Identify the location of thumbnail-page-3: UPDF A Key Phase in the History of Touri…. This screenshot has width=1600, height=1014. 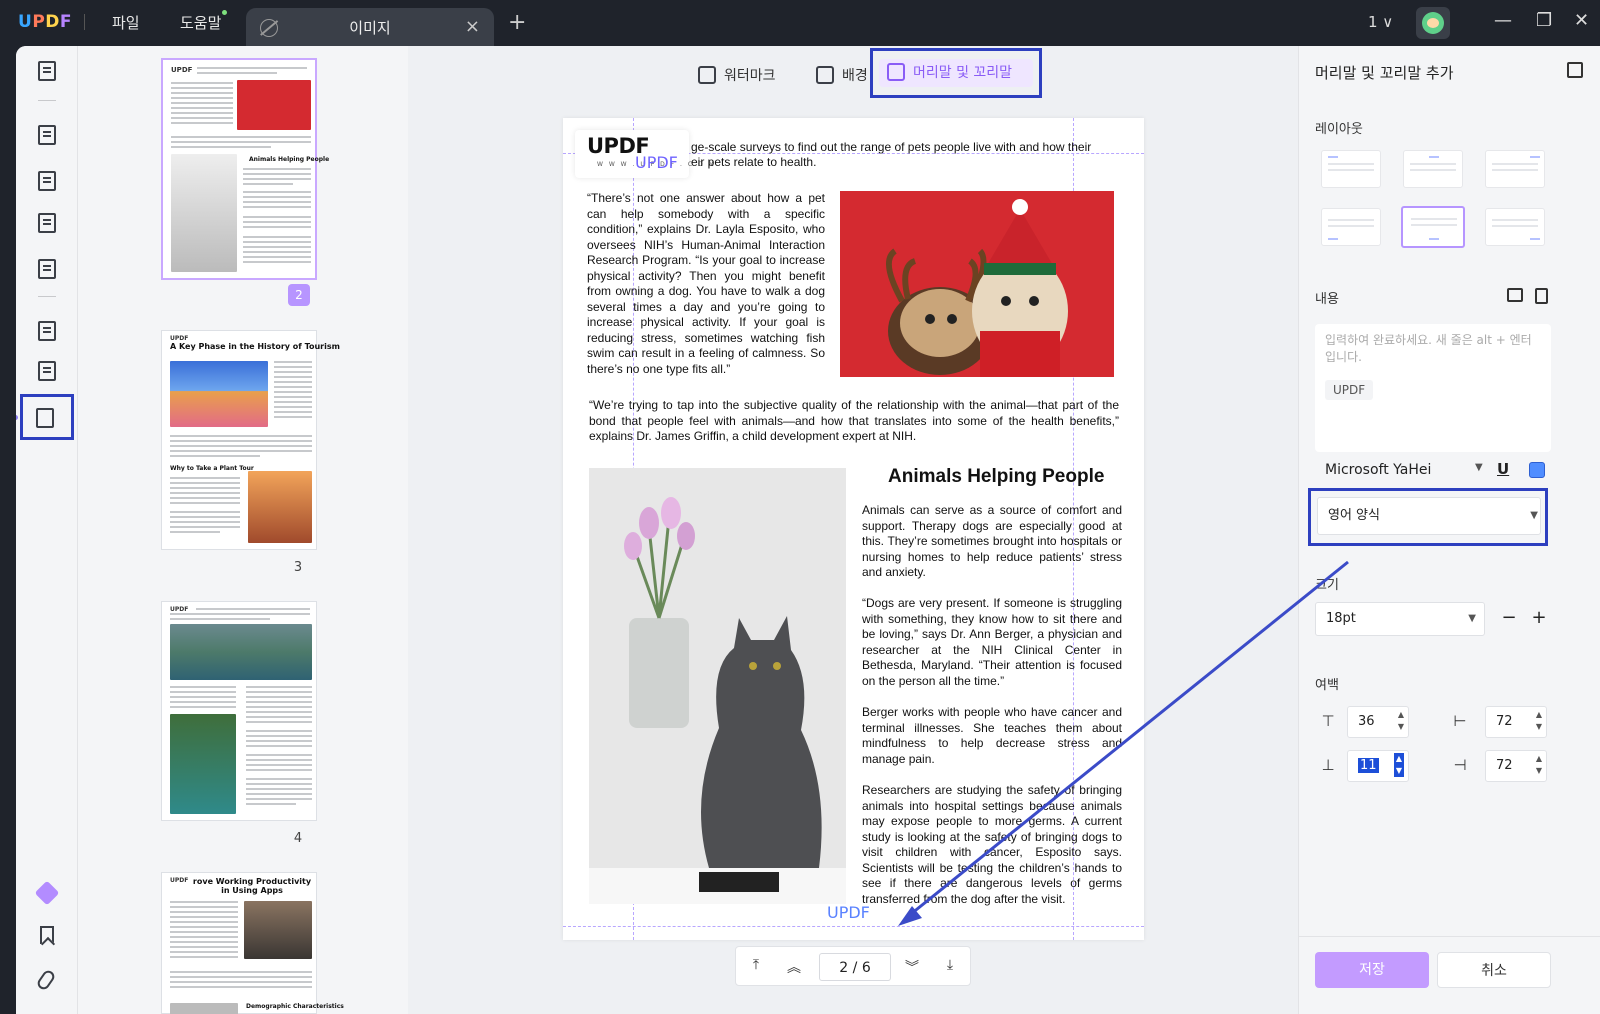
(250, 440).